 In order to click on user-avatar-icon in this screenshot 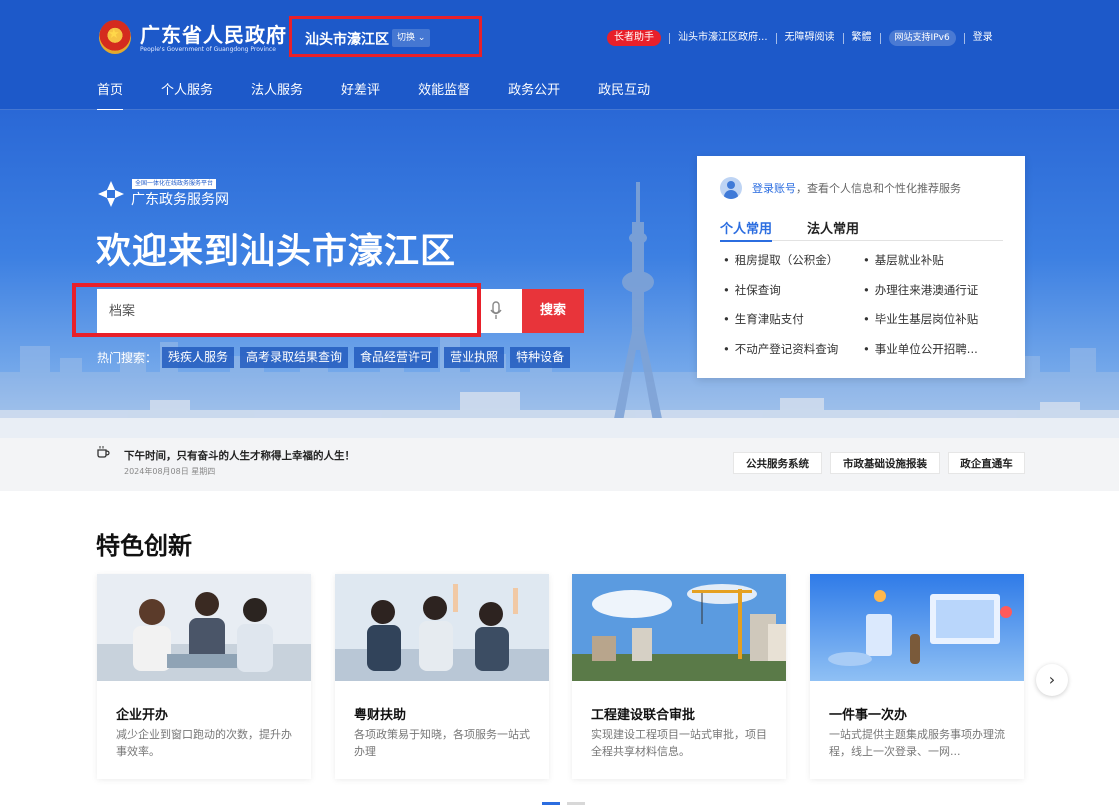, I will do `click(731, 188)`.